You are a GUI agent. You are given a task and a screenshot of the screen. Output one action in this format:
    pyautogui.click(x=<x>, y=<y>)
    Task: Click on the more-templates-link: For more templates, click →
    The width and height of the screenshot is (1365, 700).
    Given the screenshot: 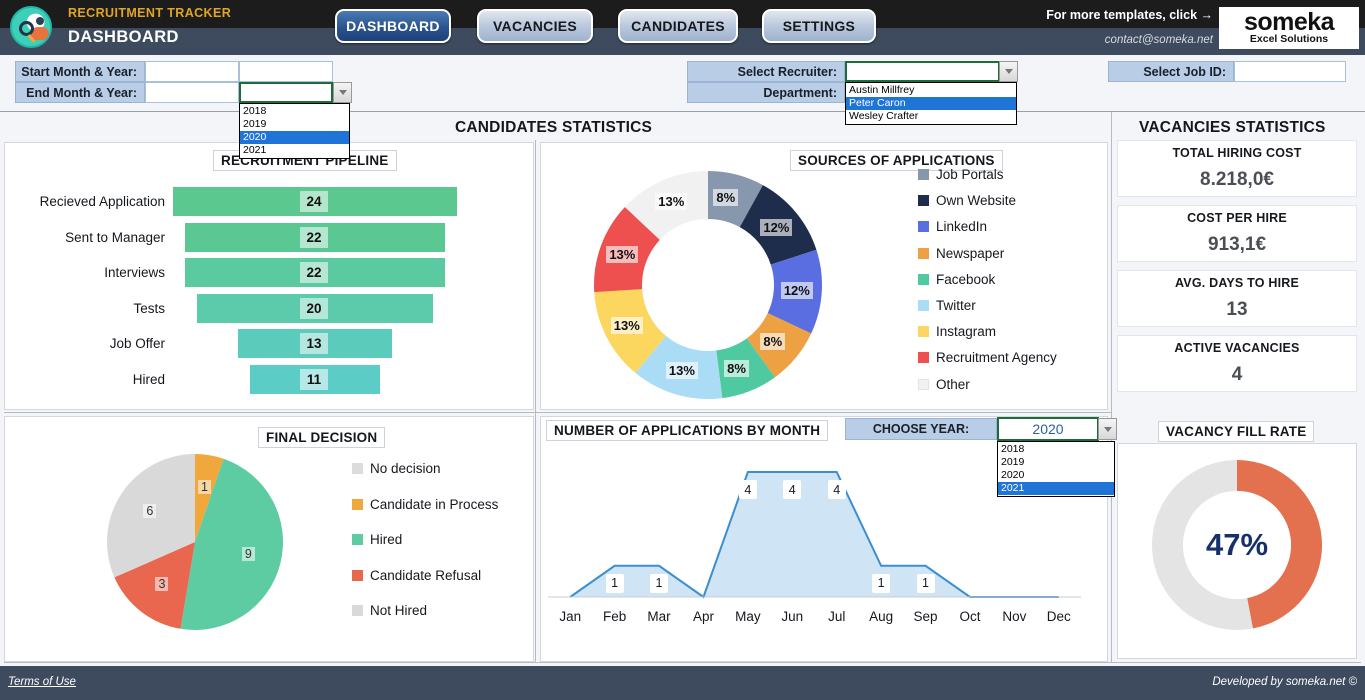 What is the action you would take?
    pyautogui.click(x=1129, y=15)
    